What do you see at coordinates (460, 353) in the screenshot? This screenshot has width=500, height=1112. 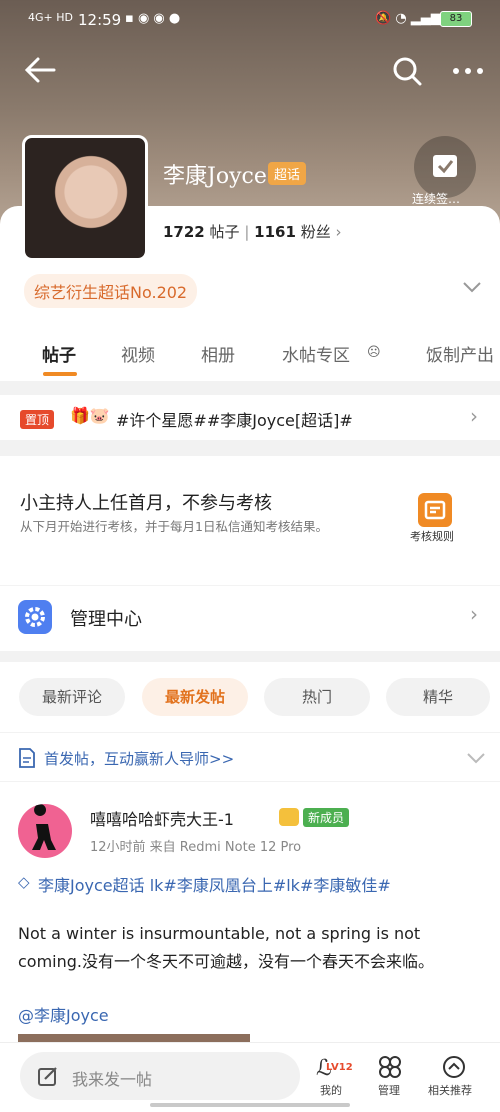 I see `tab-fan-made: 饭制产出` at bounding box center [460, 353].